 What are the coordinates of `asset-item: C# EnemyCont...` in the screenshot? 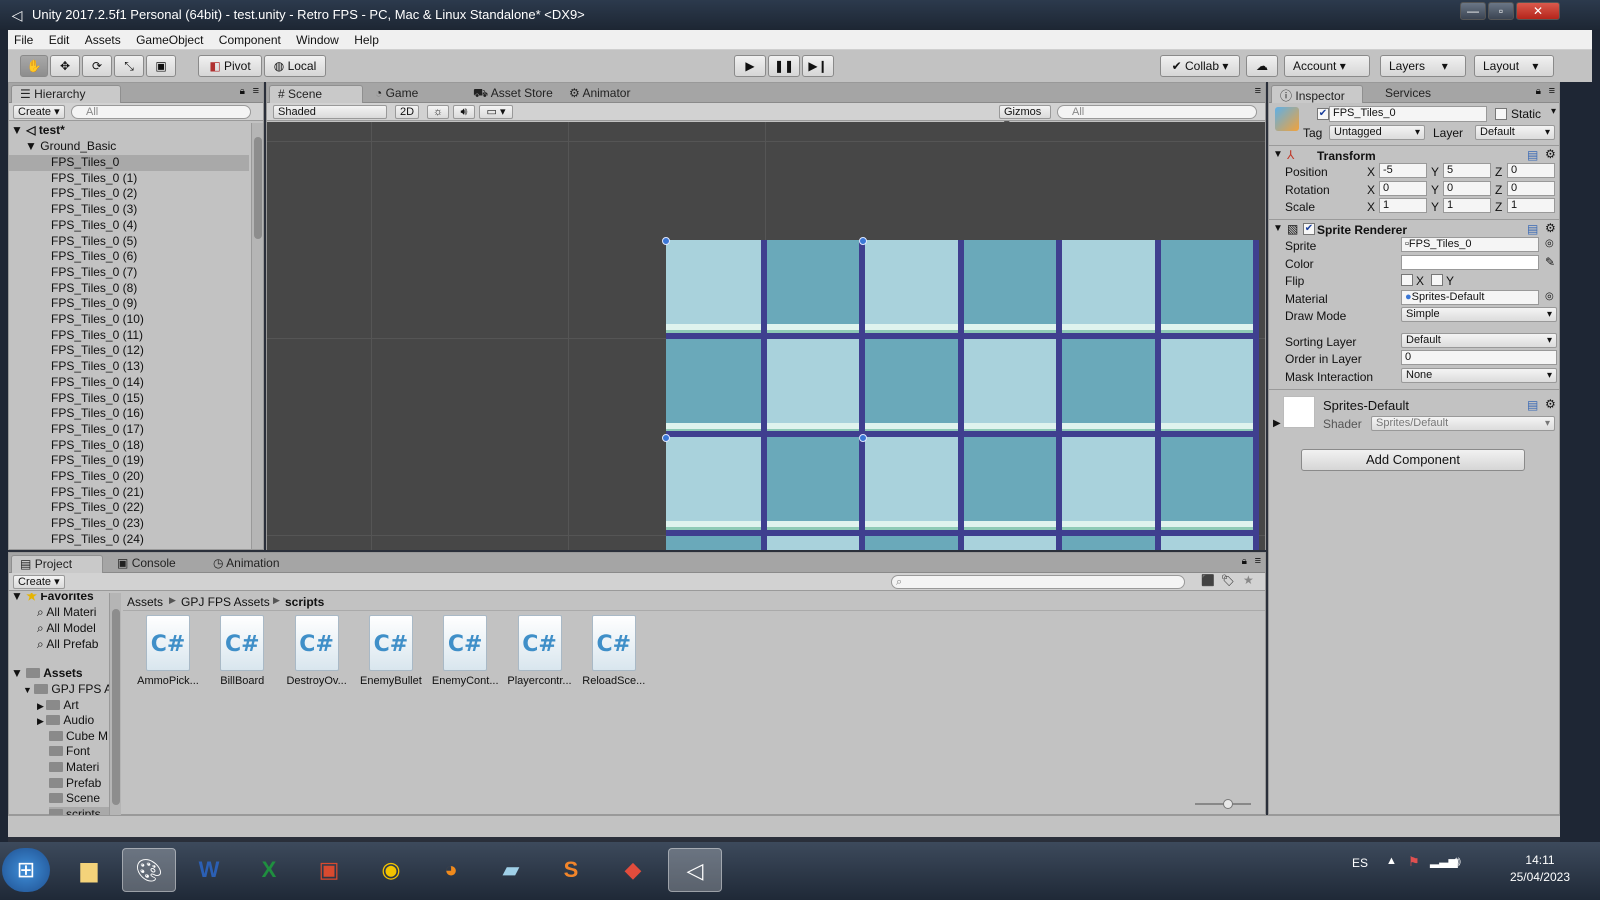 It's located at (465, 655).